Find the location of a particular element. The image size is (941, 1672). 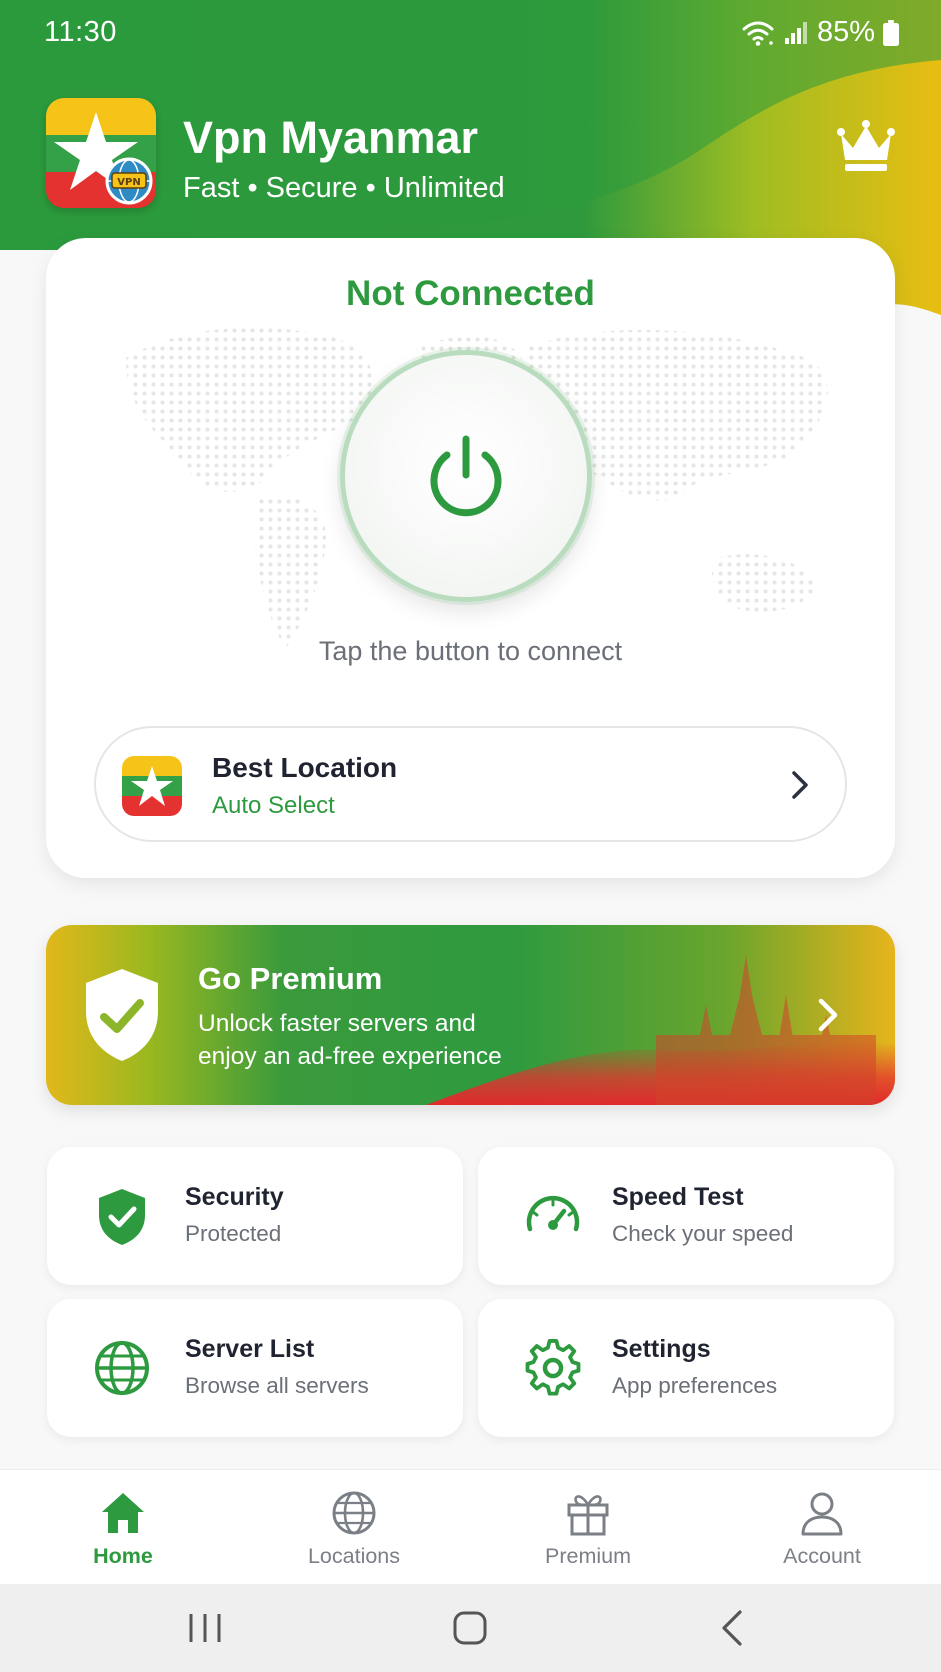

status-icons: 85% is located at coordinates (820, 32).